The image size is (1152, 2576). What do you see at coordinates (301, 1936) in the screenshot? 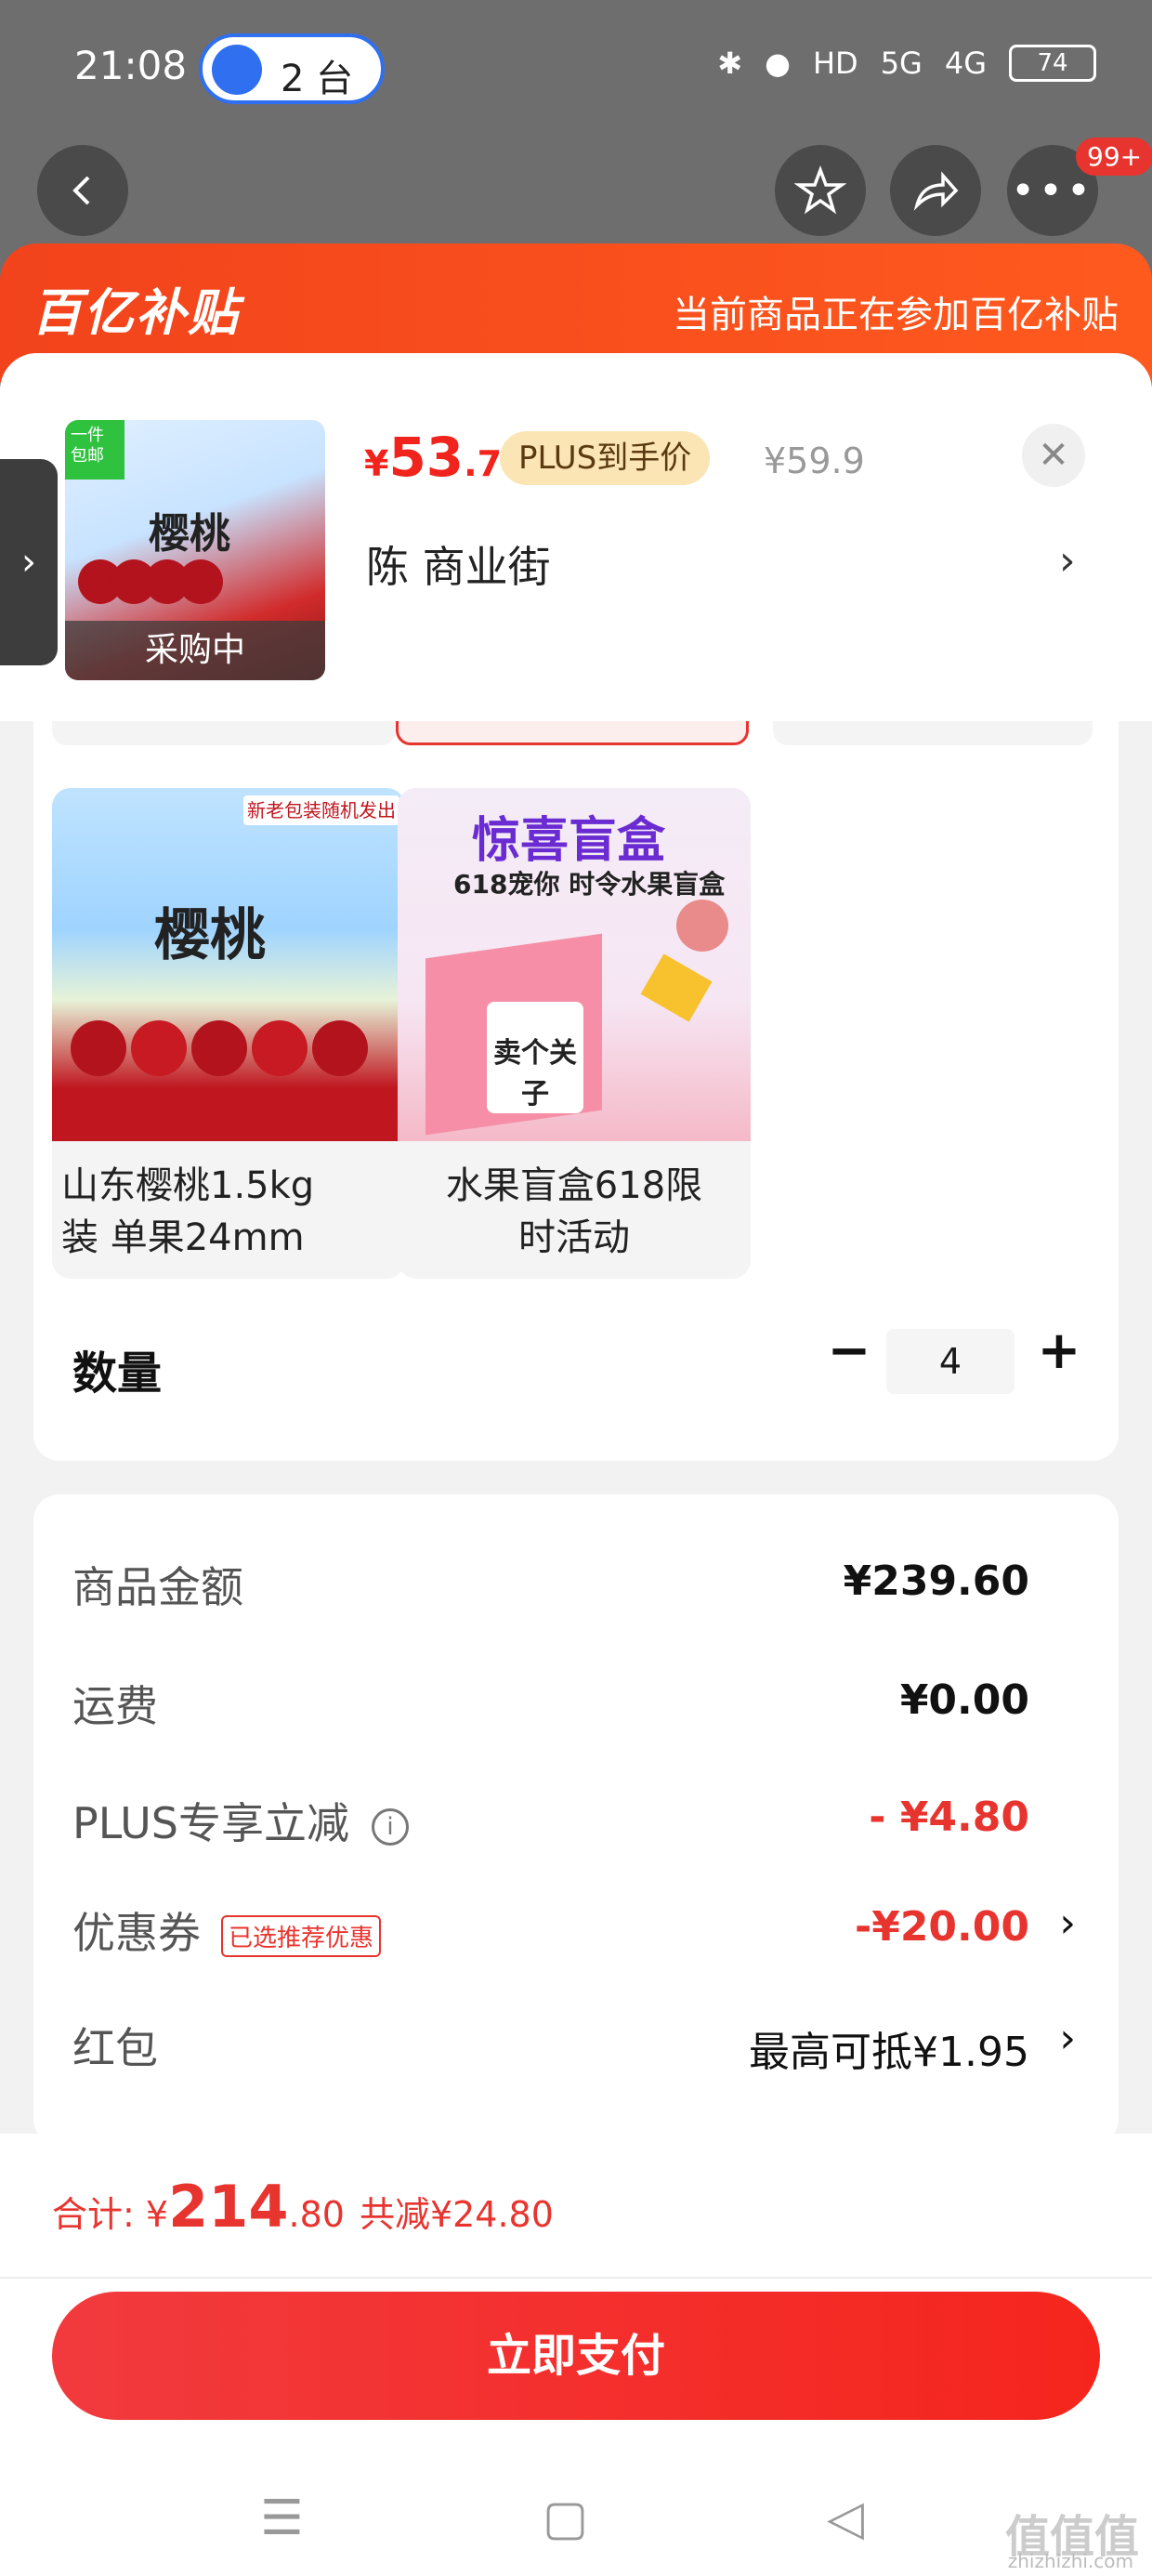
I see `coupon-selected-tag: 已选推荐优惠` at bounding box center [301, 1936].